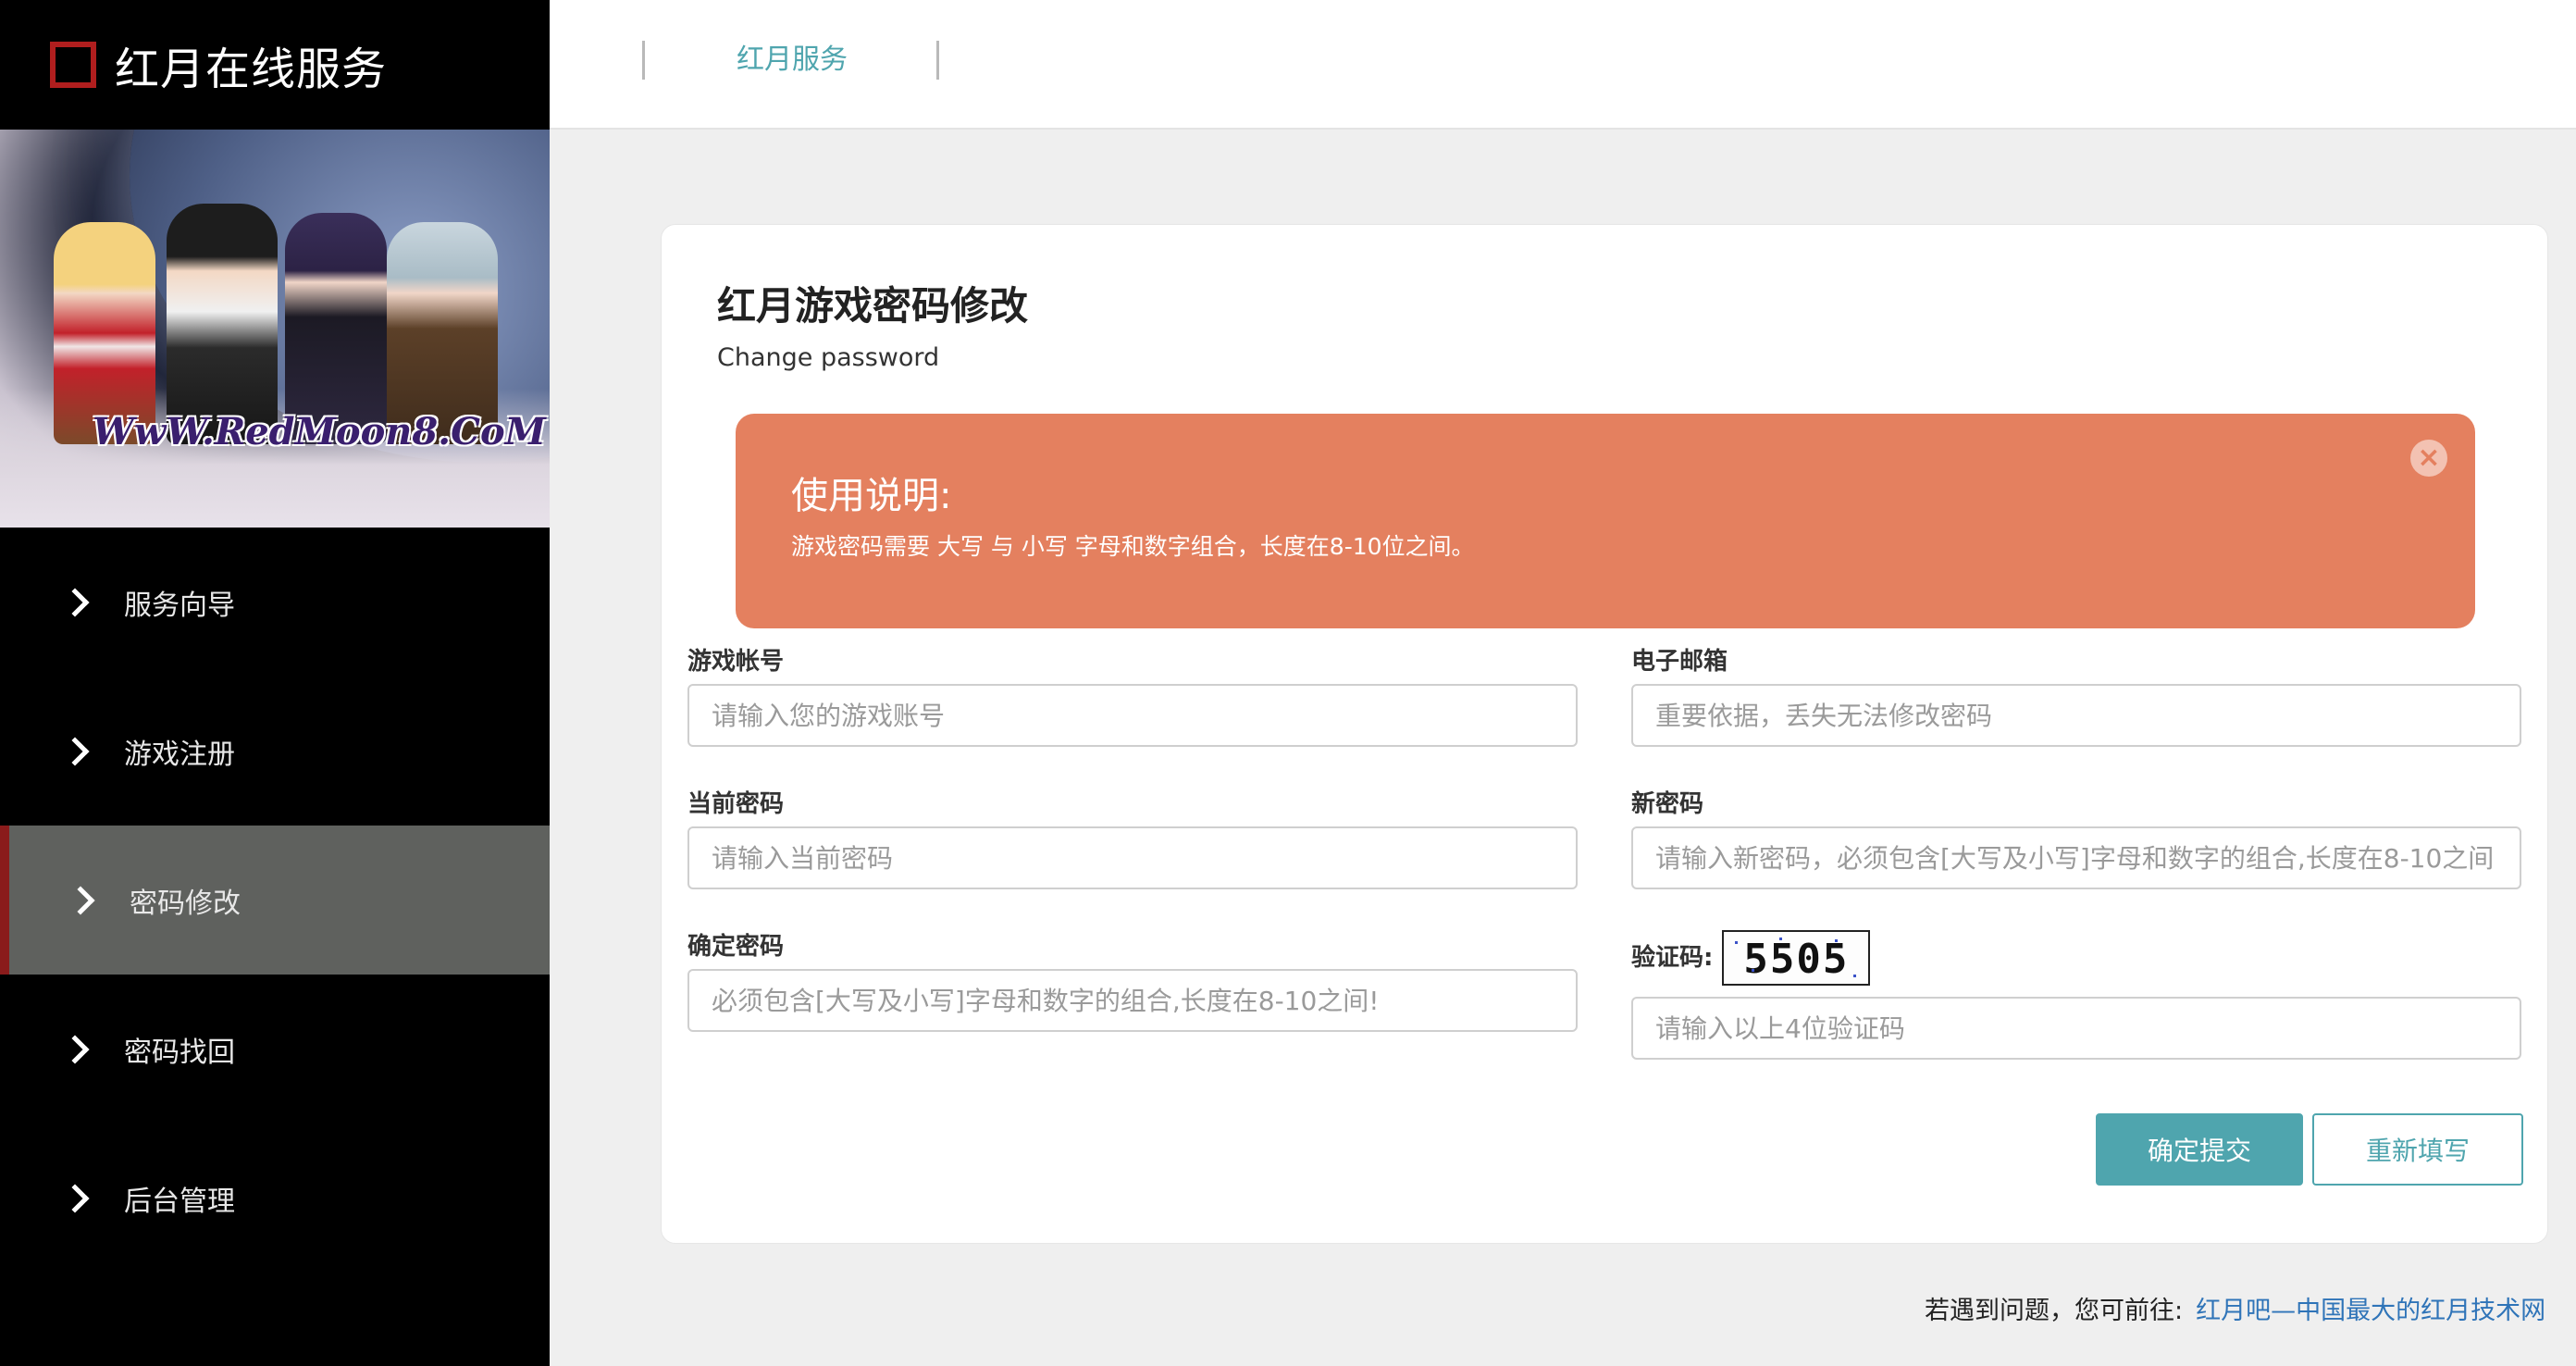 Image resolution: width=2576 pixels, height=1366 pixels. What do you see at coordinates (872, 496) in the screenshot?
I see `alert-title: 使用说明:` at bounding box center [872, 496].